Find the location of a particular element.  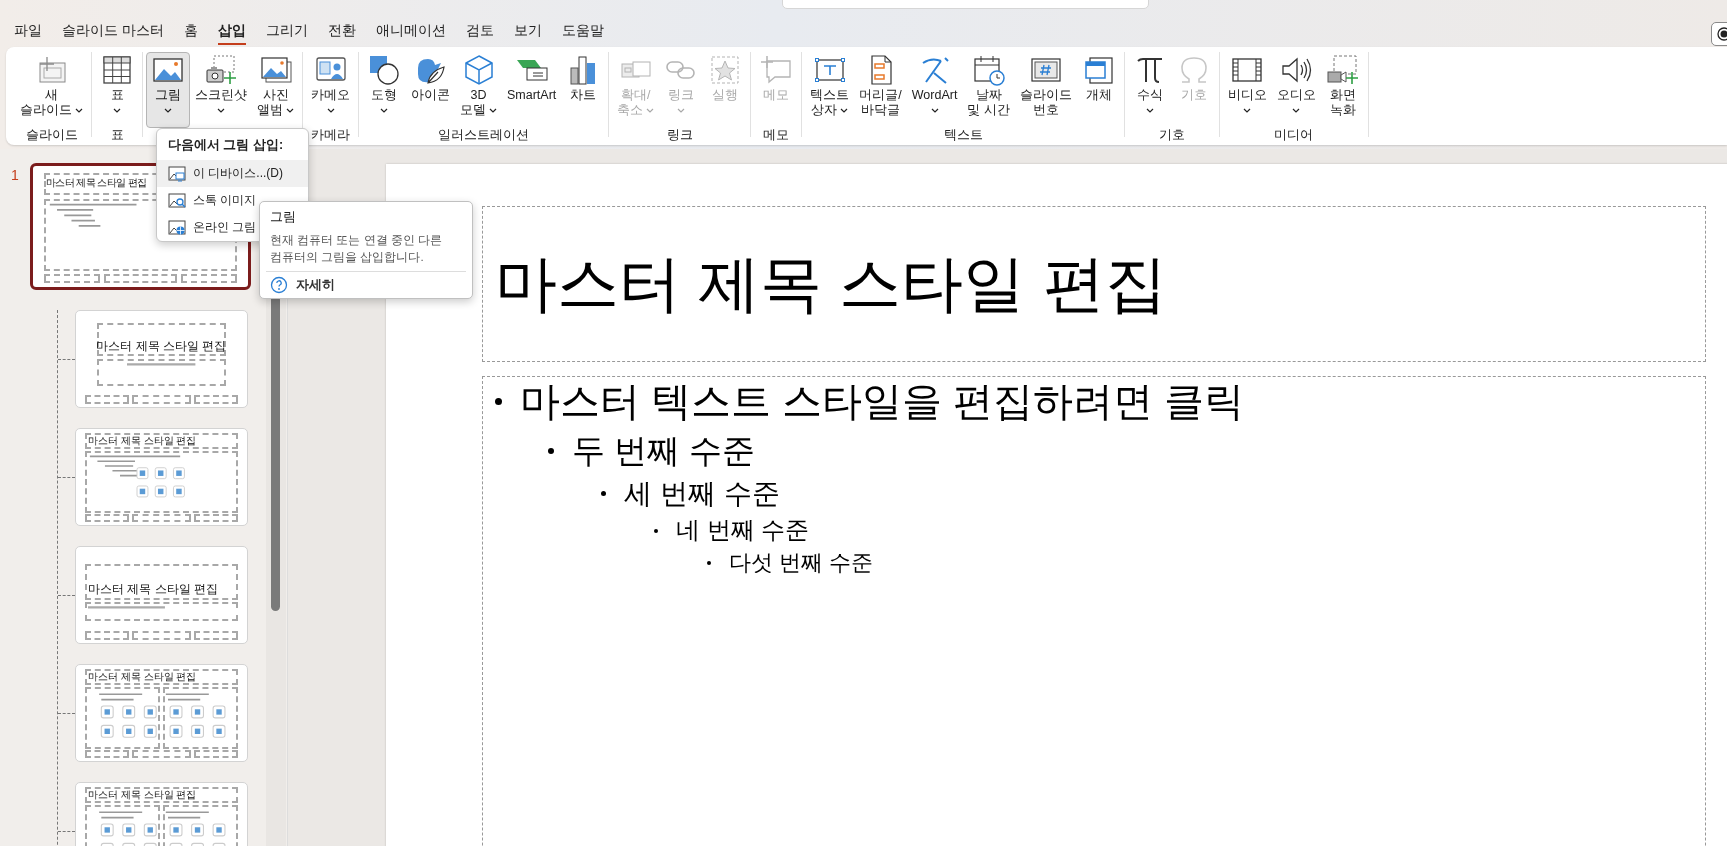

ribbon-button: 수식 is located at coordinates (1149, 90).